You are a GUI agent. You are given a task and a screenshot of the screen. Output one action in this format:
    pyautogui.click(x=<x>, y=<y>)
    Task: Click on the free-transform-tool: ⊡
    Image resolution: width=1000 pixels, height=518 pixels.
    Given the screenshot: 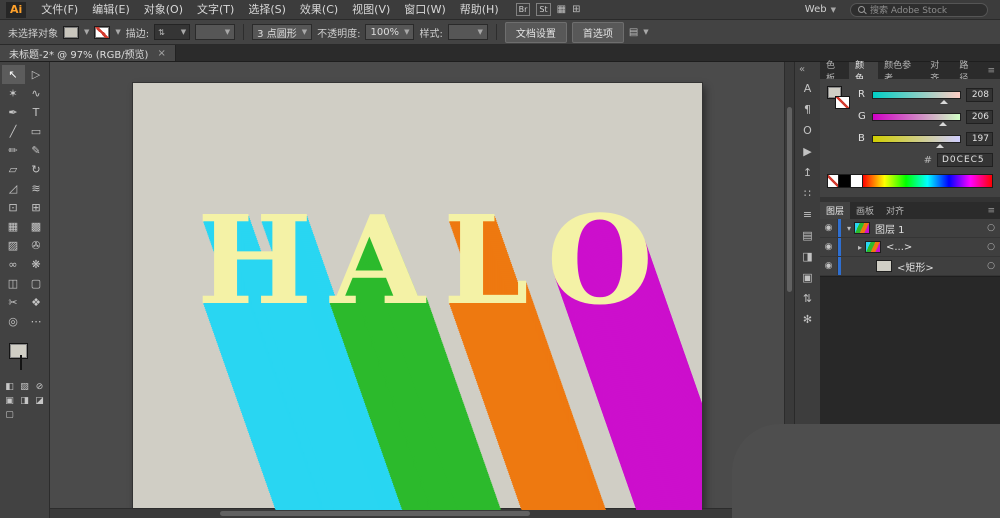 What is the action you would take?
    pyautogui.click(x=13, y=207)
    